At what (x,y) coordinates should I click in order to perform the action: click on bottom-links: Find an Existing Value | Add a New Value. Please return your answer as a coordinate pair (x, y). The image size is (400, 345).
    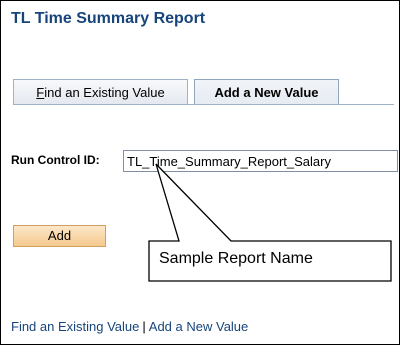
    Looking at the image, I should click on (129, 326).